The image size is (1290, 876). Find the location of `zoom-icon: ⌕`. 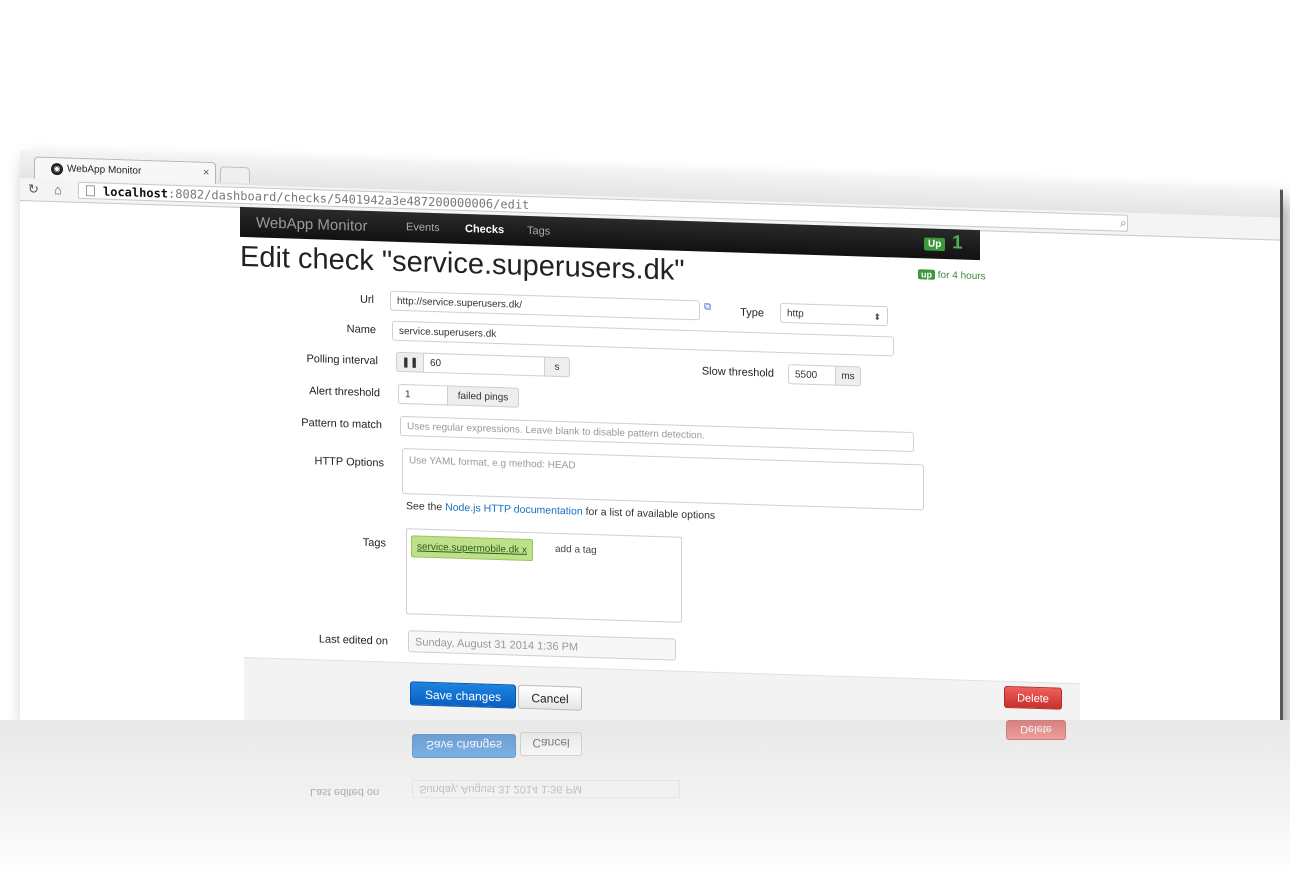

zoom-icon: ⌕ is located at coordinates (1123, 223).